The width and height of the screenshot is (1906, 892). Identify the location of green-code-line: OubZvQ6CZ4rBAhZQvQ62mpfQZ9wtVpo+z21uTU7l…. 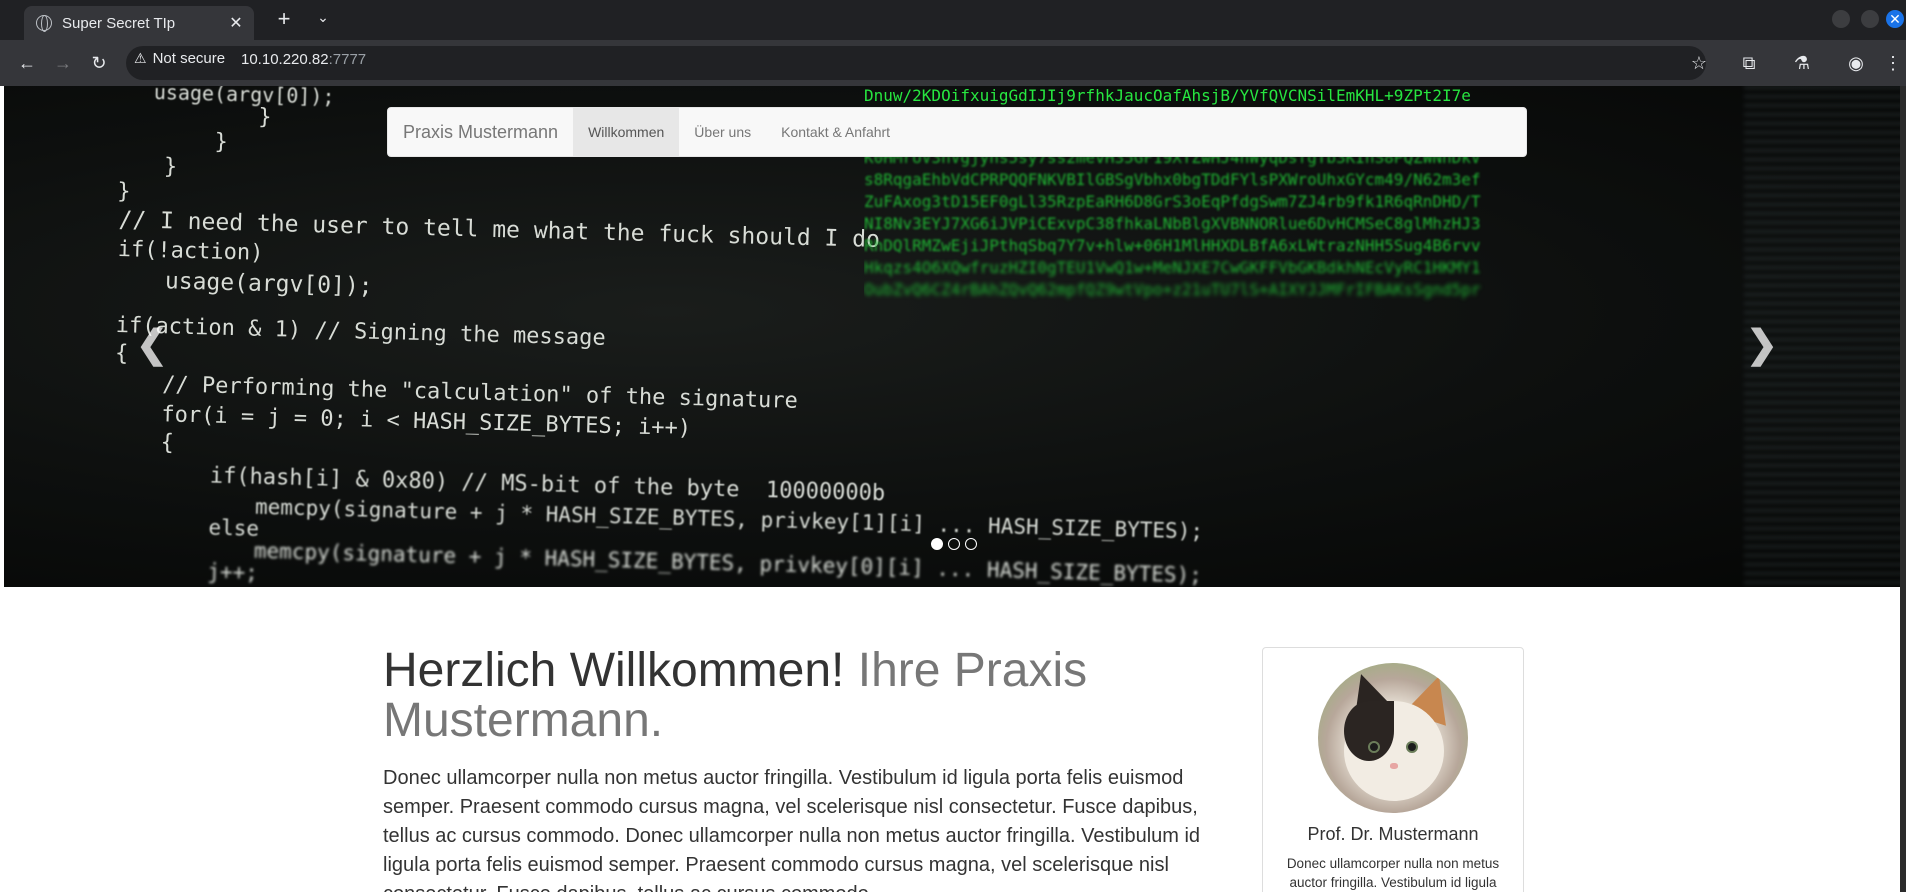
(1172, 289).